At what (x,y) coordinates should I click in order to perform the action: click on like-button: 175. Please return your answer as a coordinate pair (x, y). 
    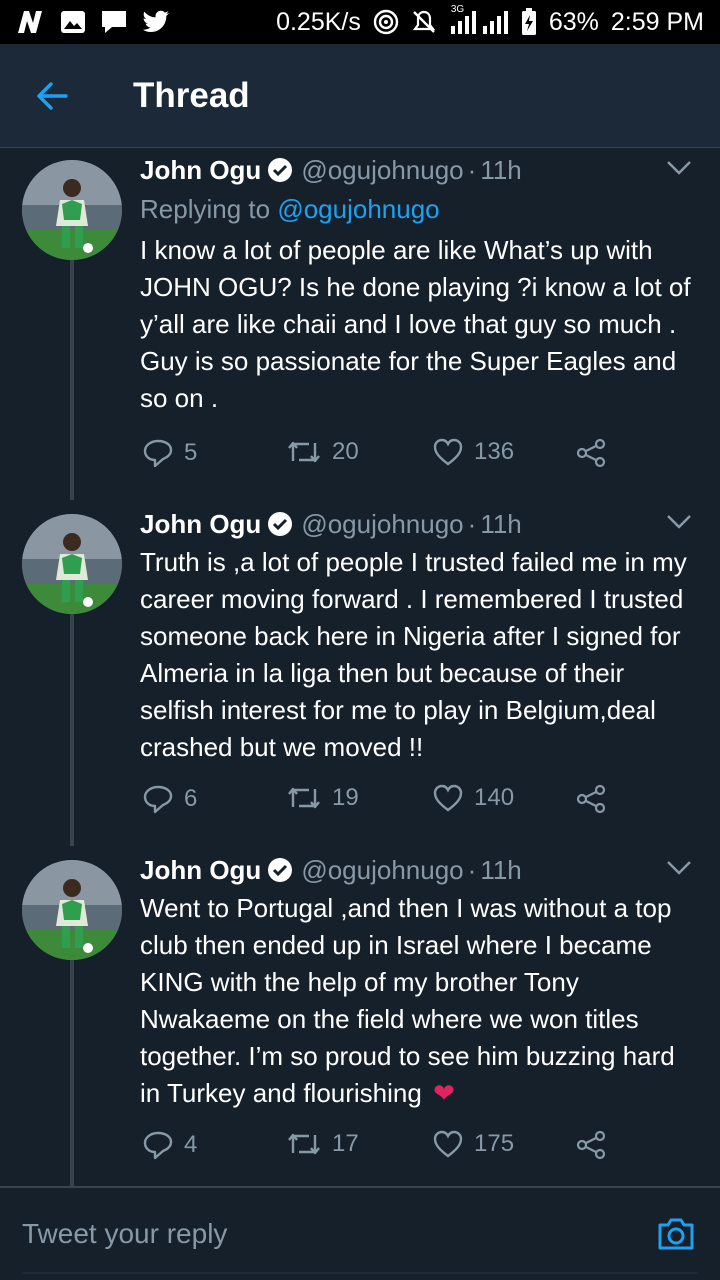
    Looking at the image, I should click on (473, 1144).